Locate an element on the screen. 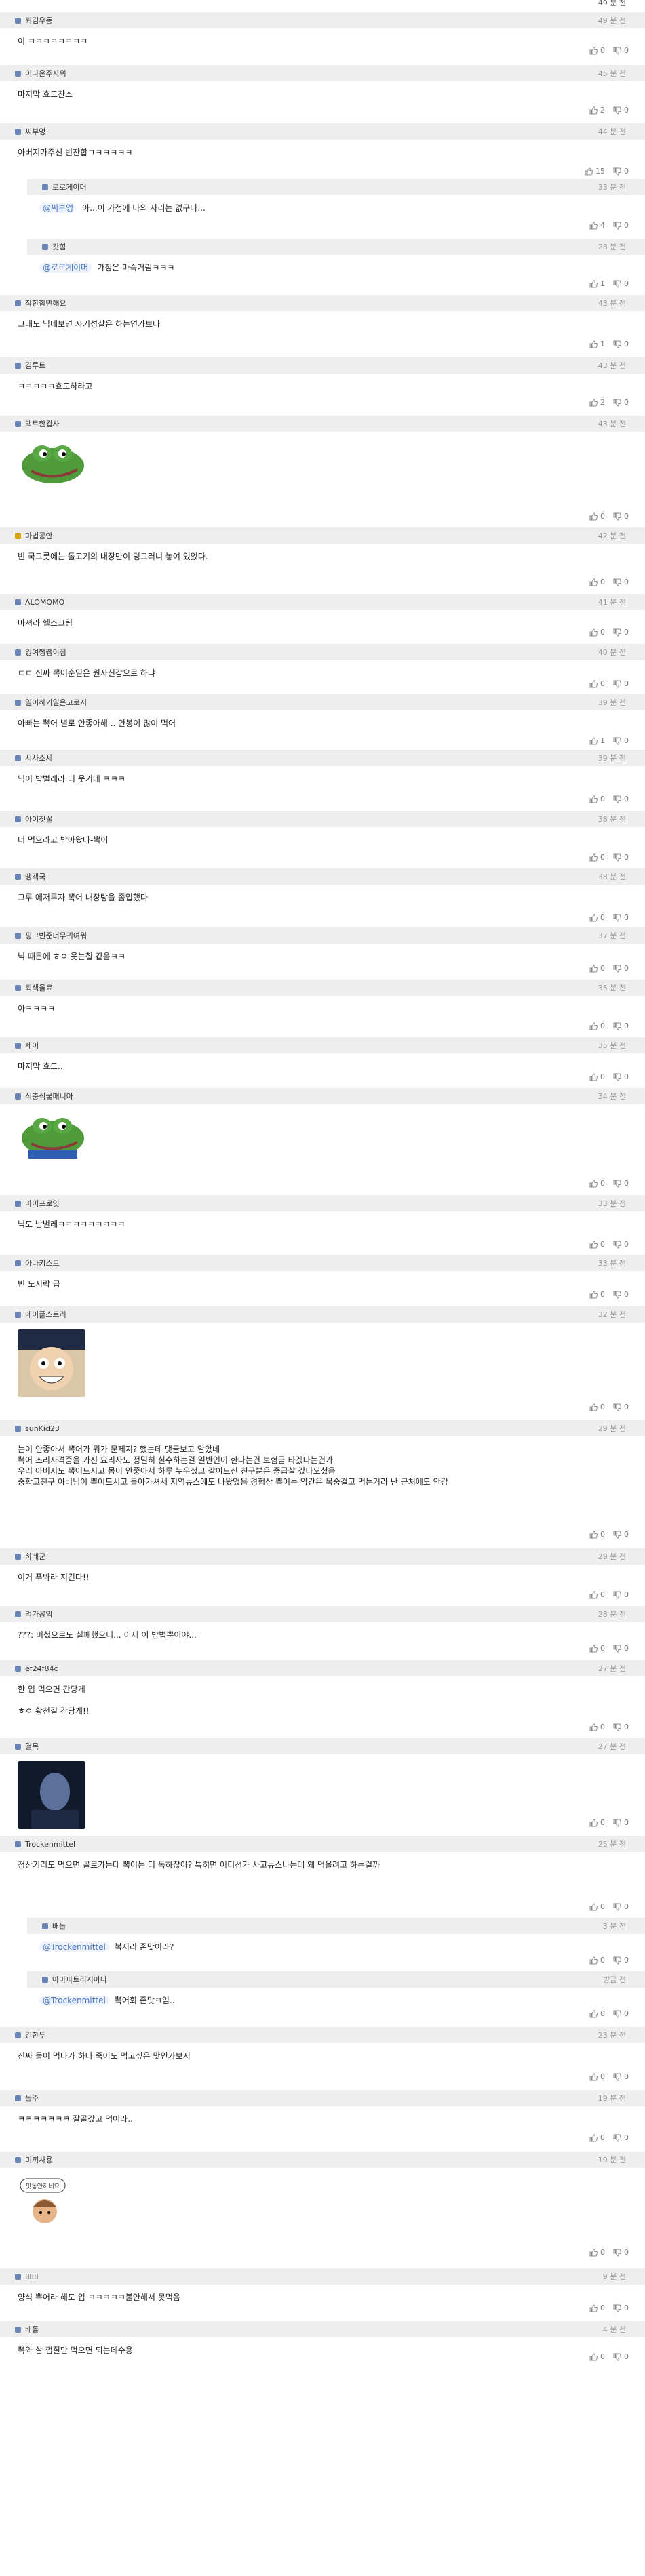 This screenshot has width=645, height=2576. comment-image: 맛동안하네요 is located at coordinates (48, 2202).